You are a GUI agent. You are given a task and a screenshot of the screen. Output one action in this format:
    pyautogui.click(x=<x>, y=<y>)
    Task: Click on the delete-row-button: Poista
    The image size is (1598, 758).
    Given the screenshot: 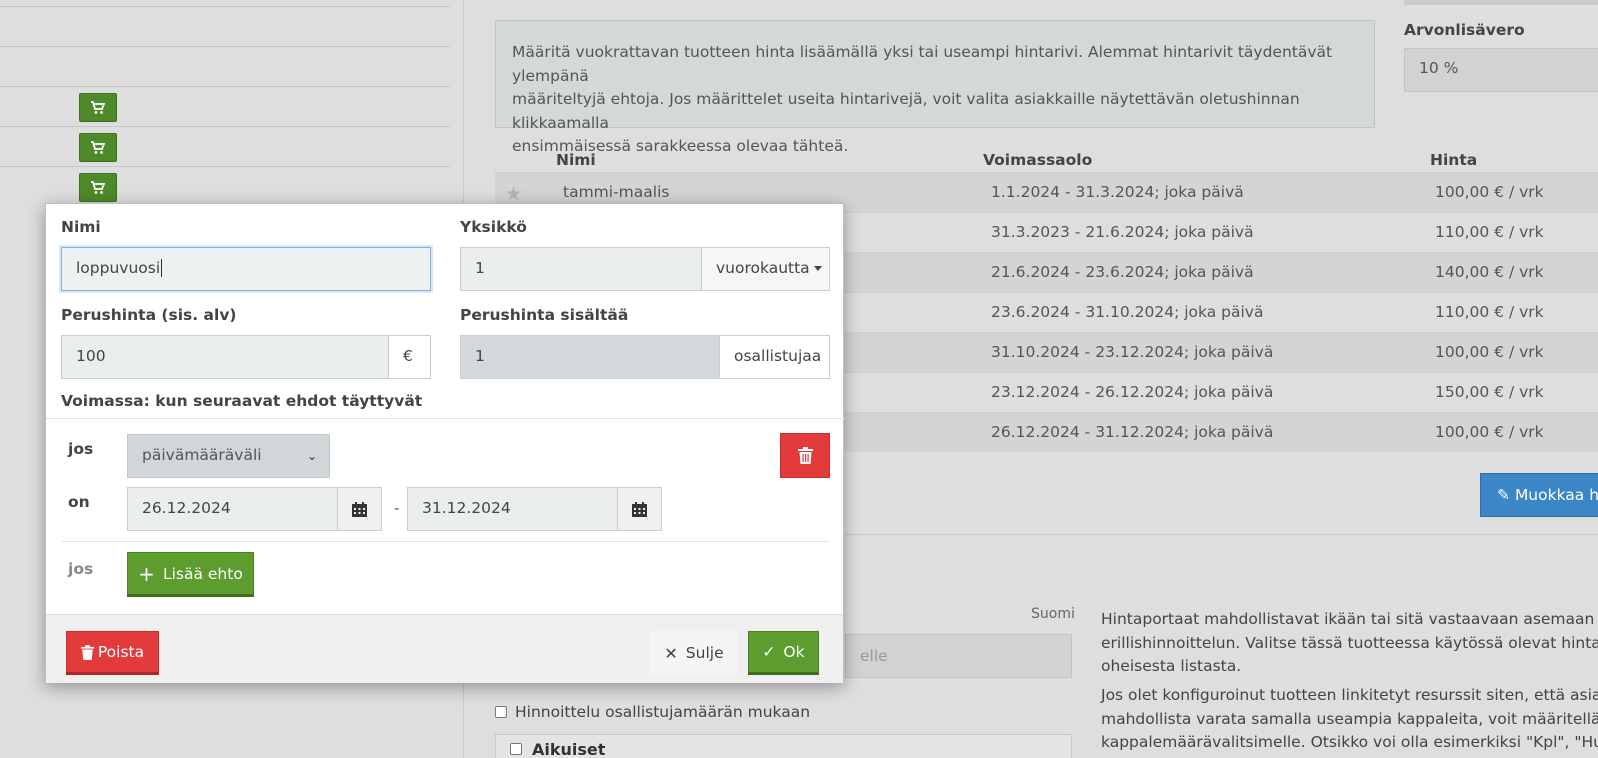 What is the action you would take?
    pyautogui.click(x=112, y=653)
    